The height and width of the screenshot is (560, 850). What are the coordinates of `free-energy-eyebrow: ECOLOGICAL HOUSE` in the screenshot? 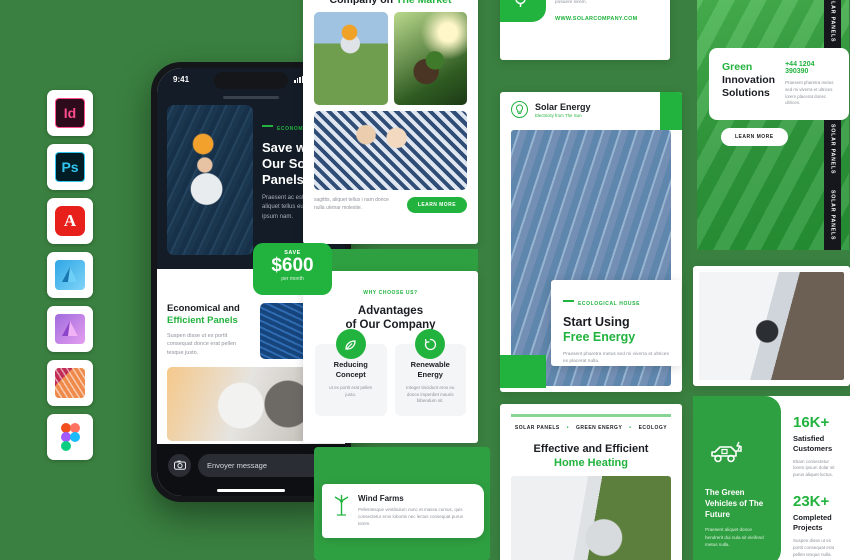 It's located at (609, 304).